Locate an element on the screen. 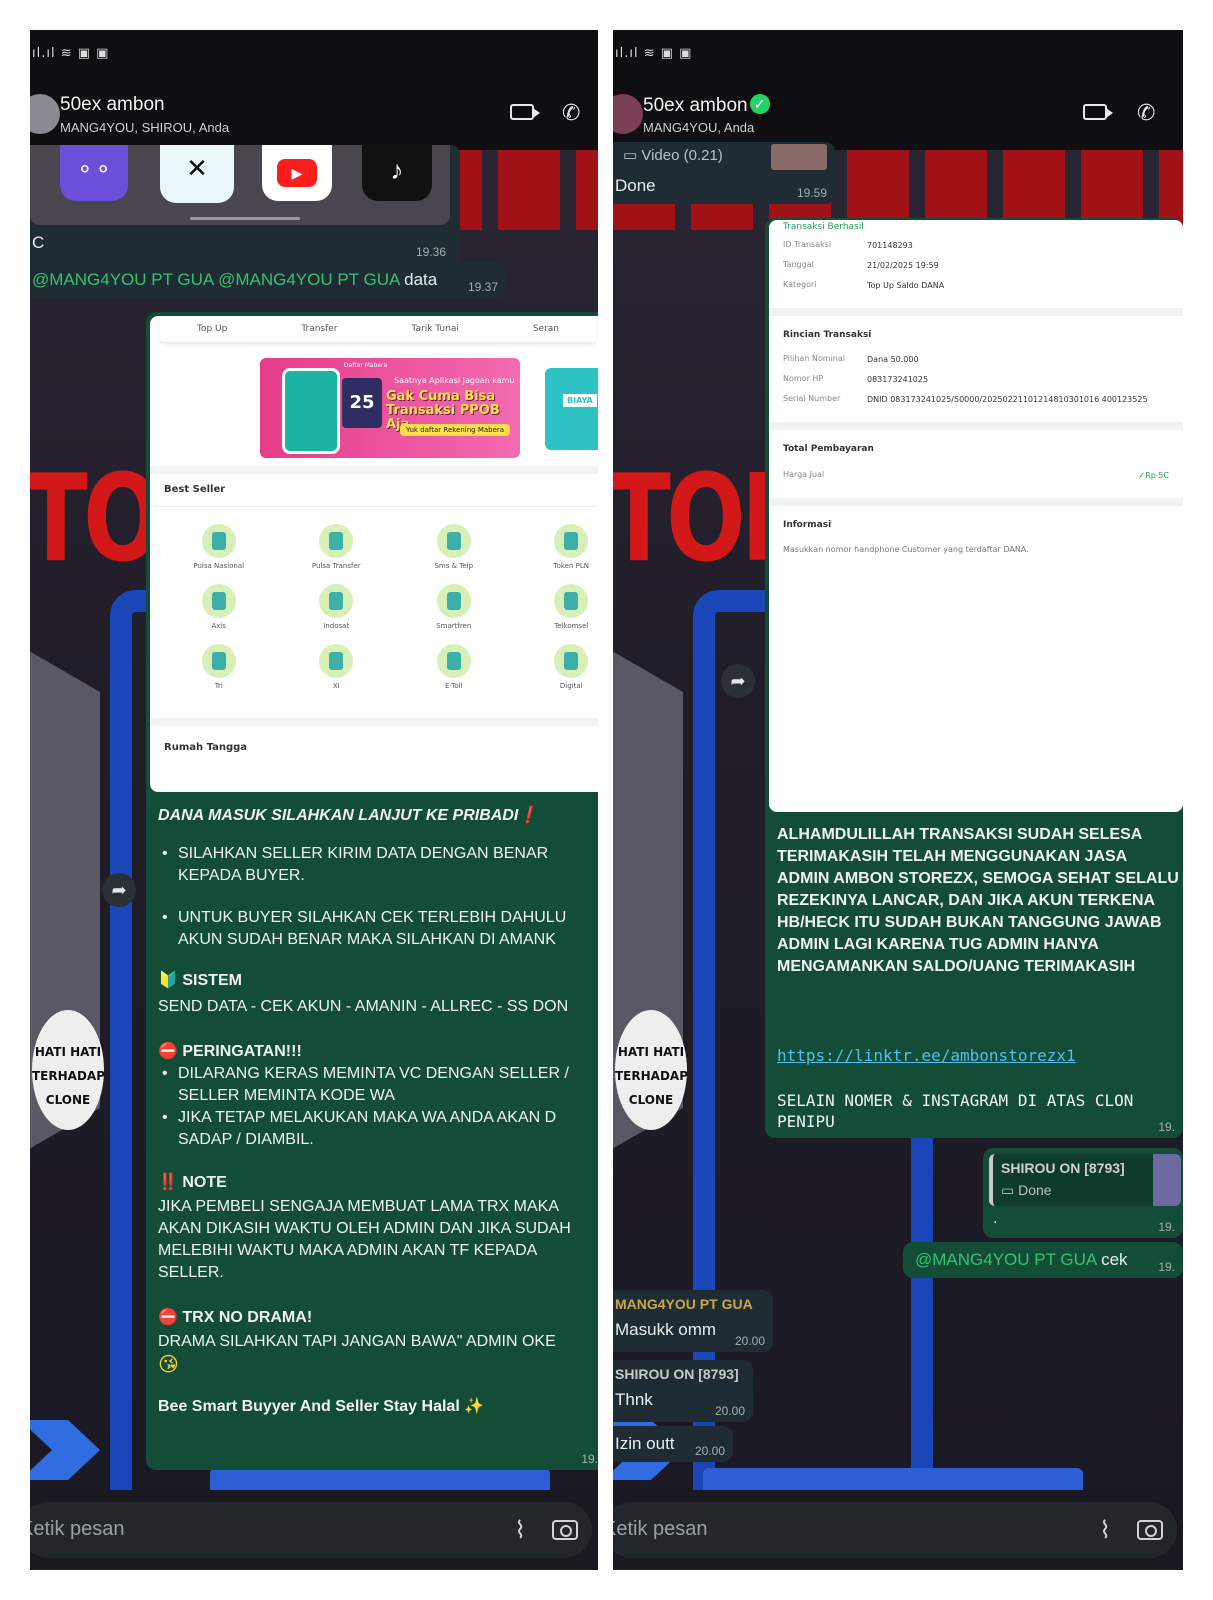  video-thumbnail is located at coordinates (799, 157).